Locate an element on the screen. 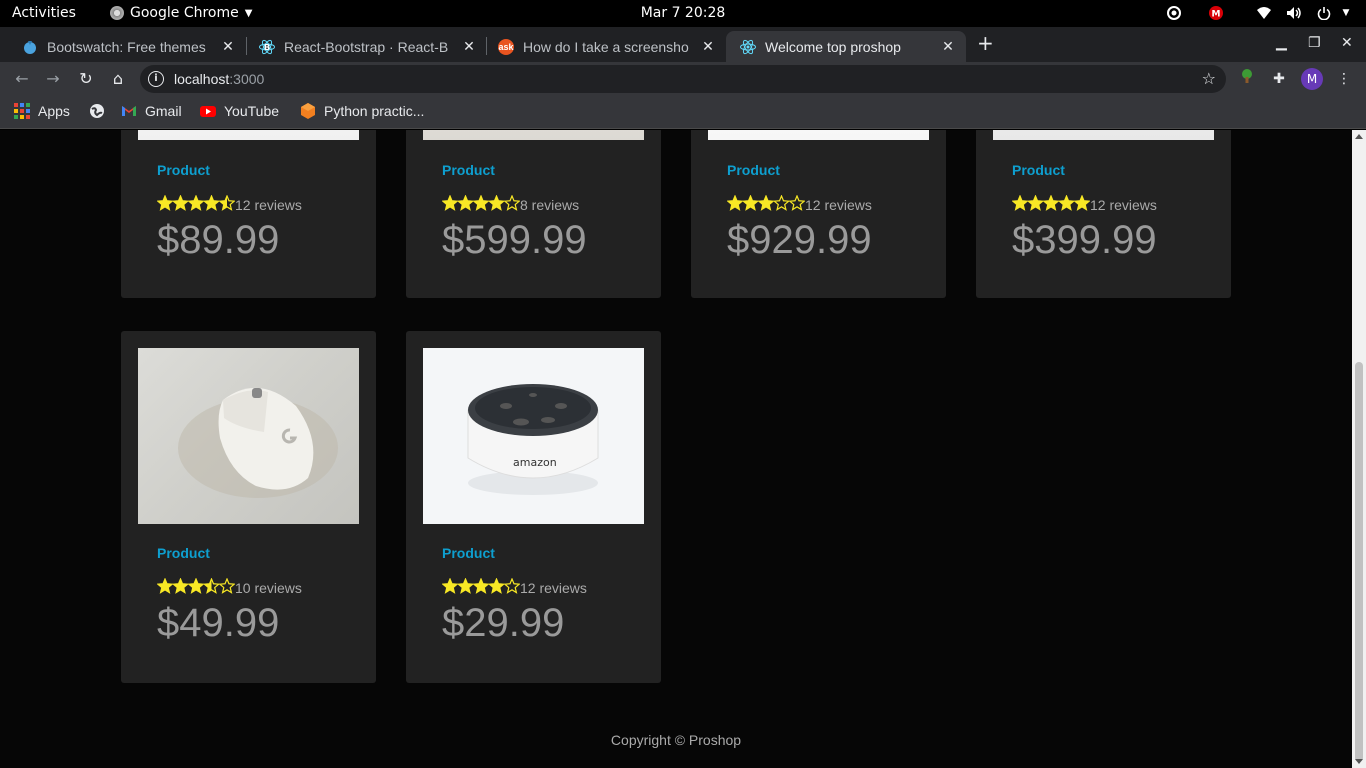 This screenshot has height=768, width=1366. back-icon: ← is located at coordinates (22, 79).